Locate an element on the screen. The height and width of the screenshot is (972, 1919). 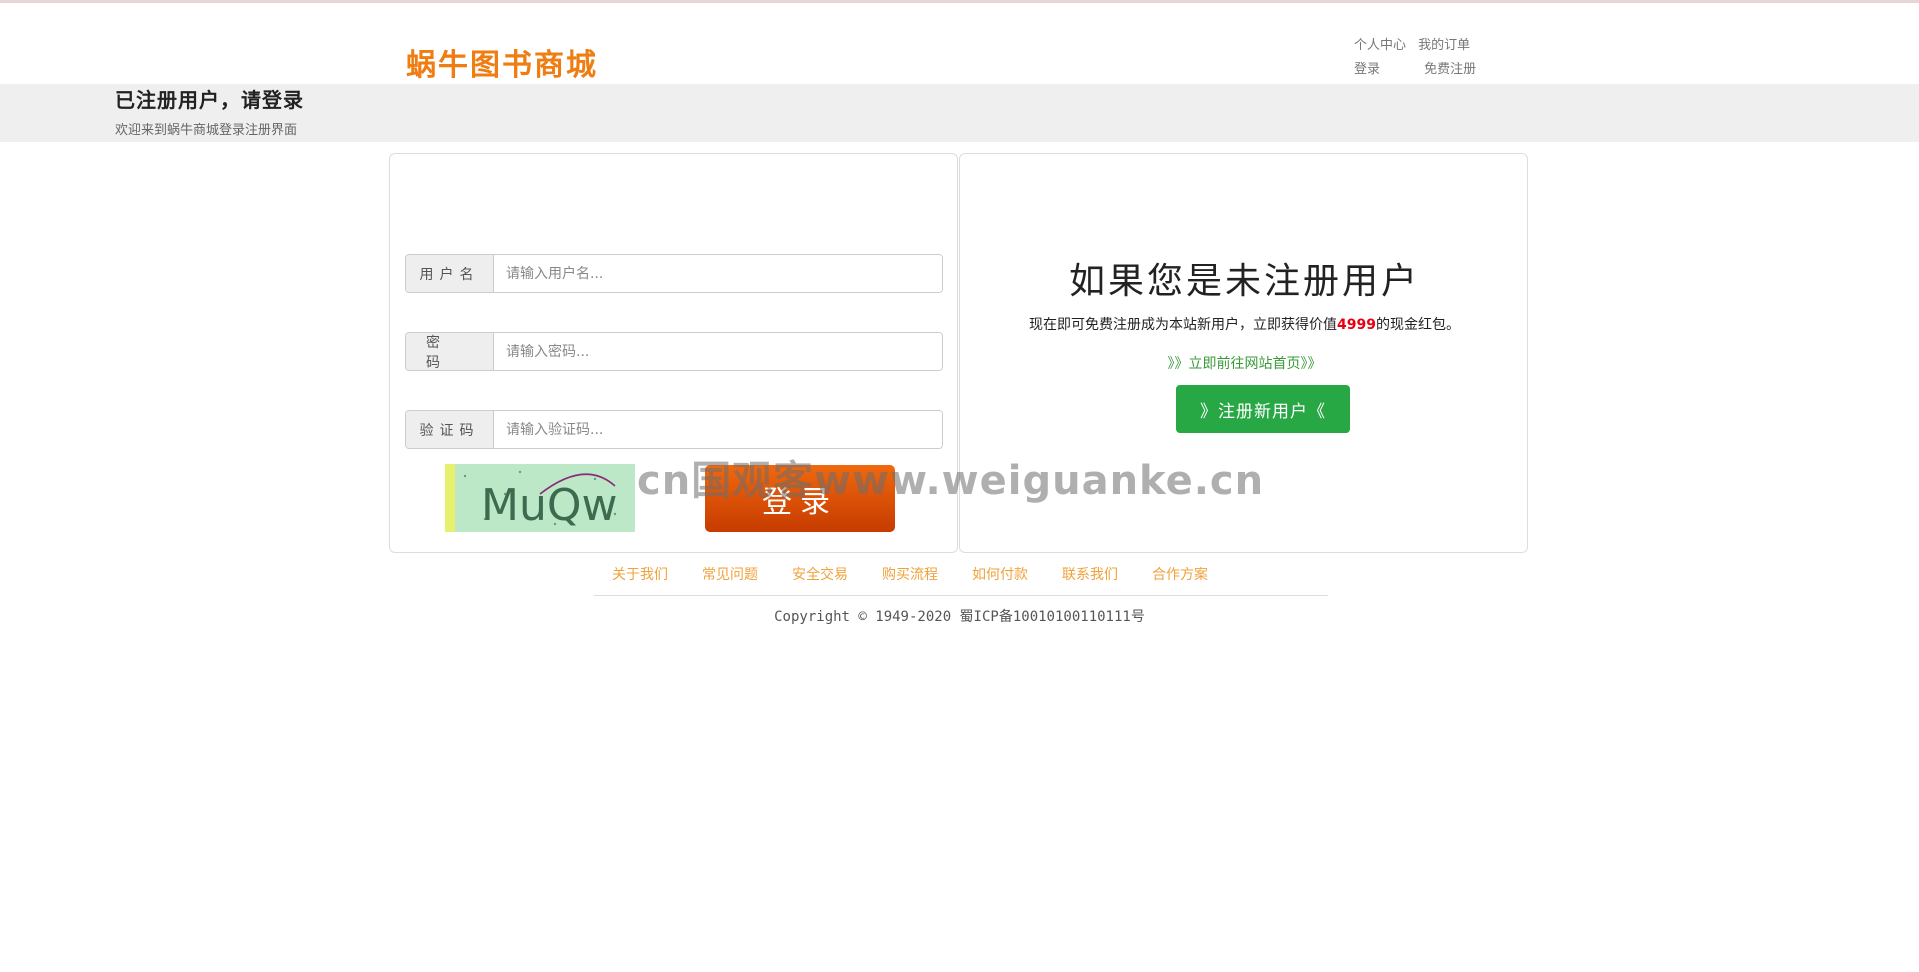
page-subtitle: 欢迎来到蜗牛商城登录注册界面 is located at coordinates (206, 130).